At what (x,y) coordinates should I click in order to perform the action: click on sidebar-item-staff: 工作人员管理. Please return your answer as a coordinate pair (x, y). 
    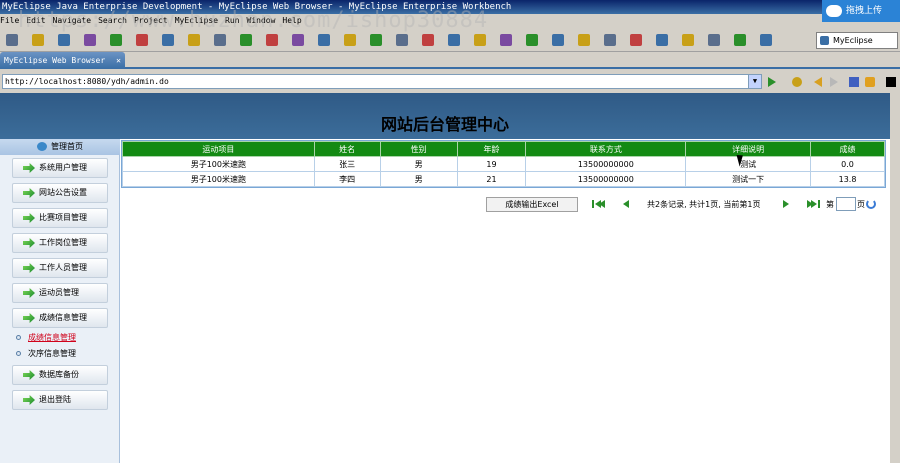
    Looking at the image, I should click on (60, 268).